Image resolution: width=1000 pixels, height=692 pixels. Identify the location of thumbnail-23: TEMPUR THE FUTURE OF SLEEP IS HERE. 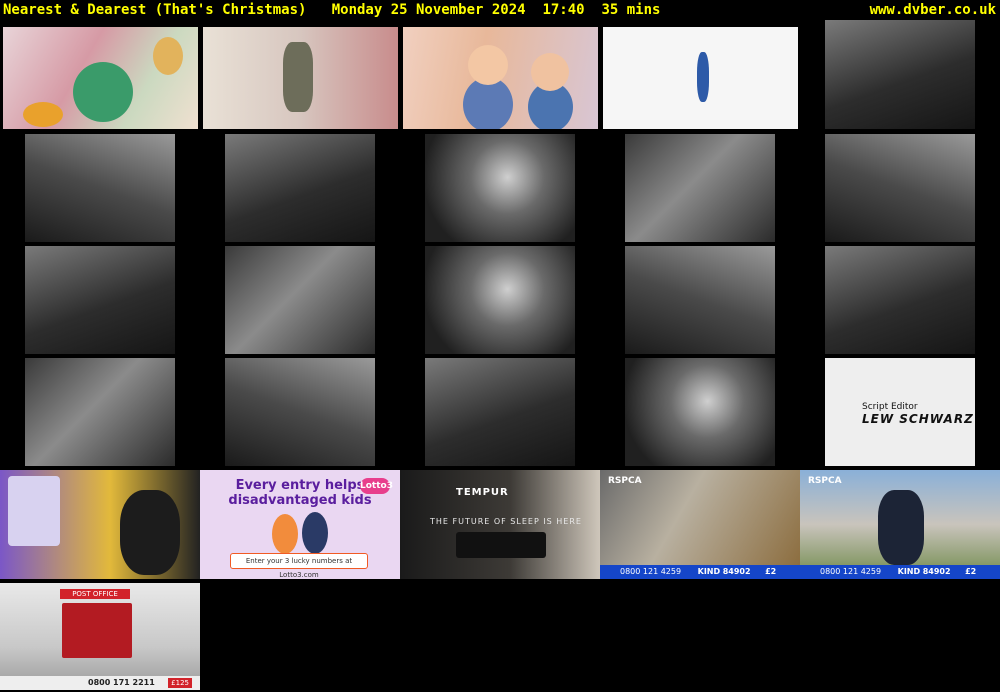
(500, 524).